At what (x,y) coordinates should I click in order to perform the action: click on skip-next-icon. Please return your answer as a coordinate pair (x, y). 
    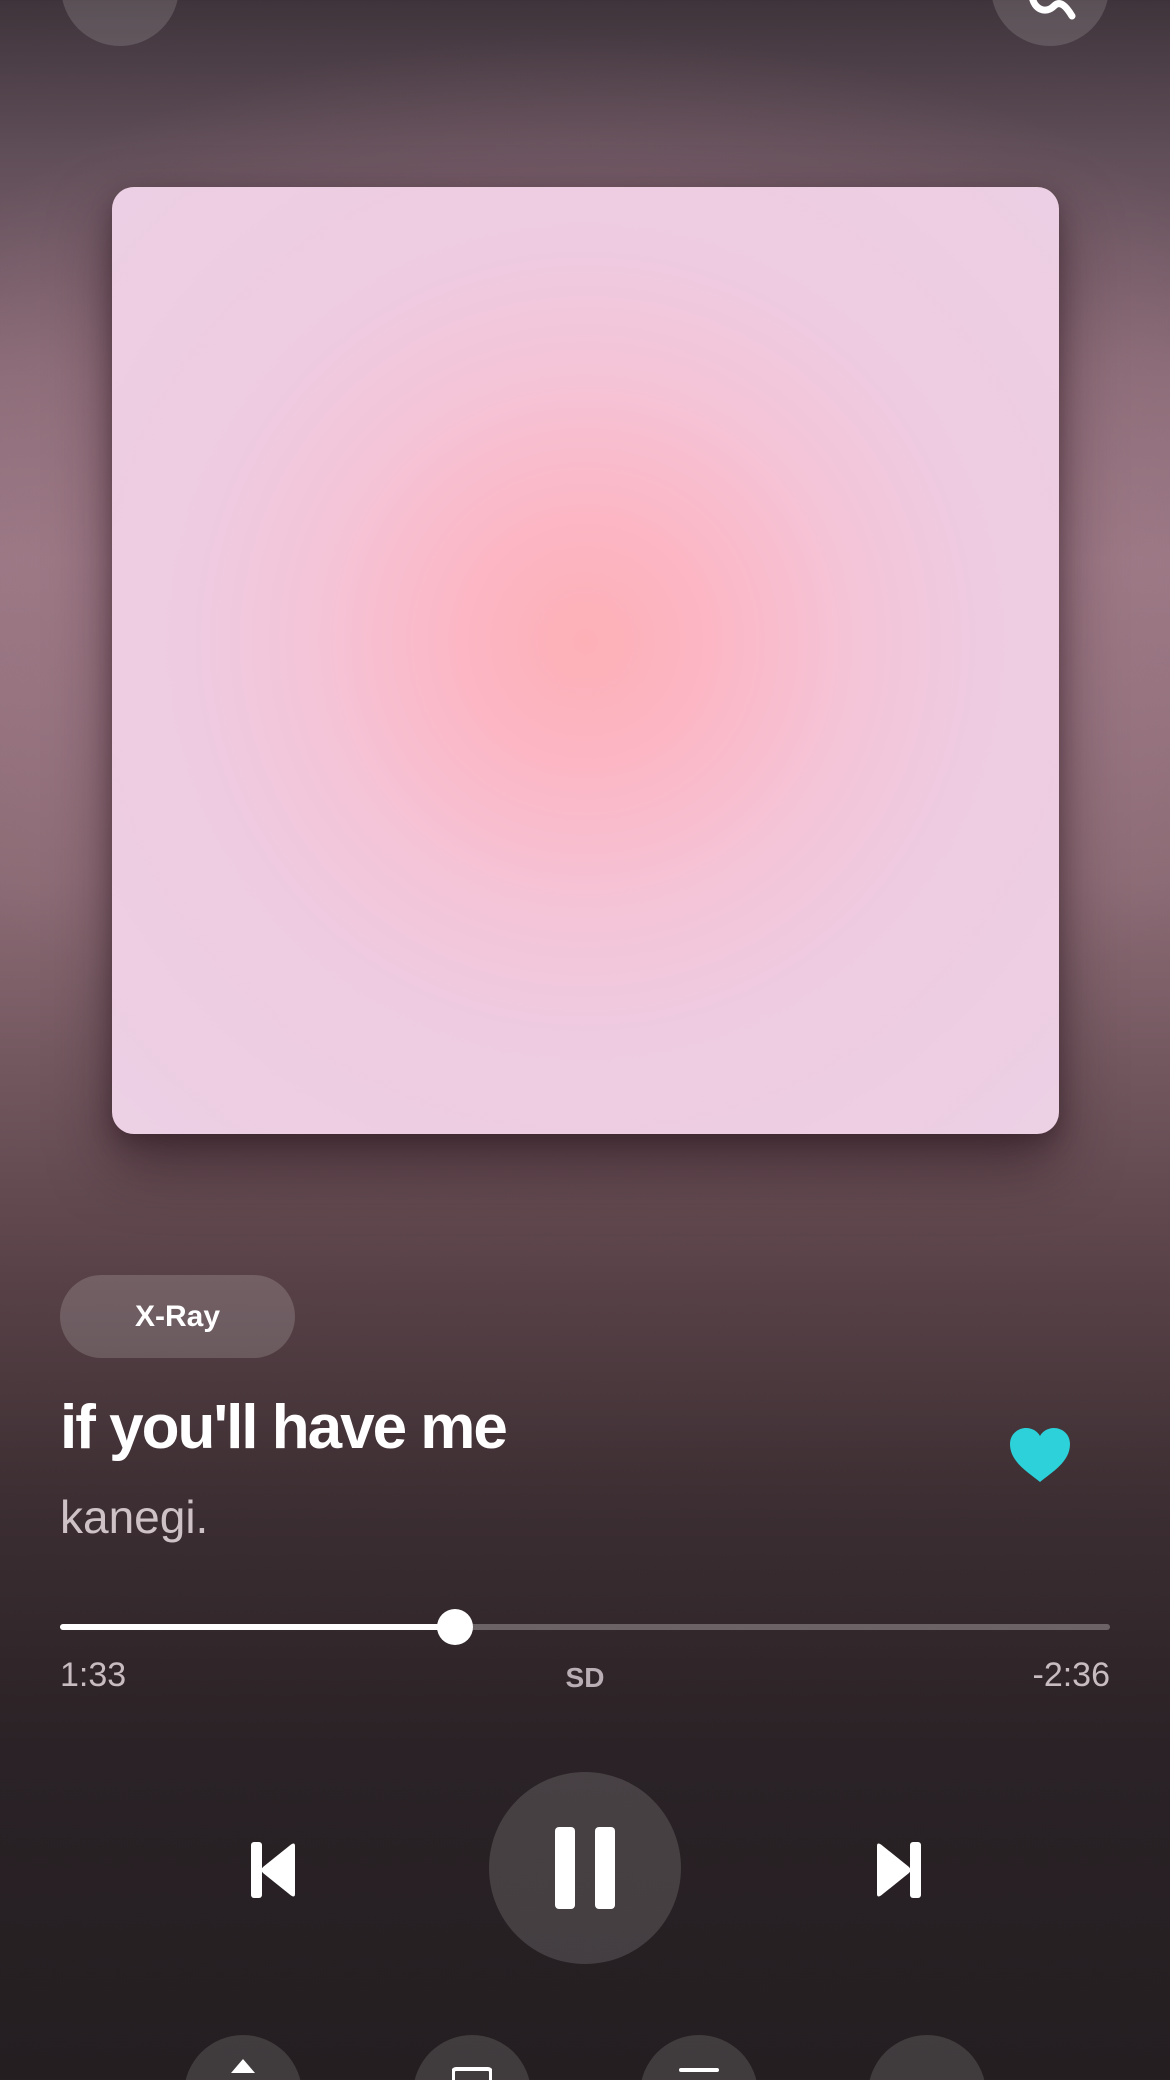
    Looking at the image, I should click on (899, 1870).